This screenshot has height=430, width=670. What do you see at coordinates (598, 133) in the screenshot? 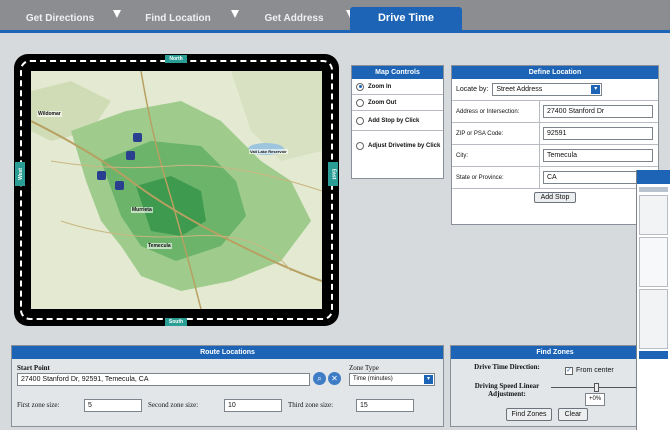
I see `zip-input: 92591` at bounding box center [598, 133].